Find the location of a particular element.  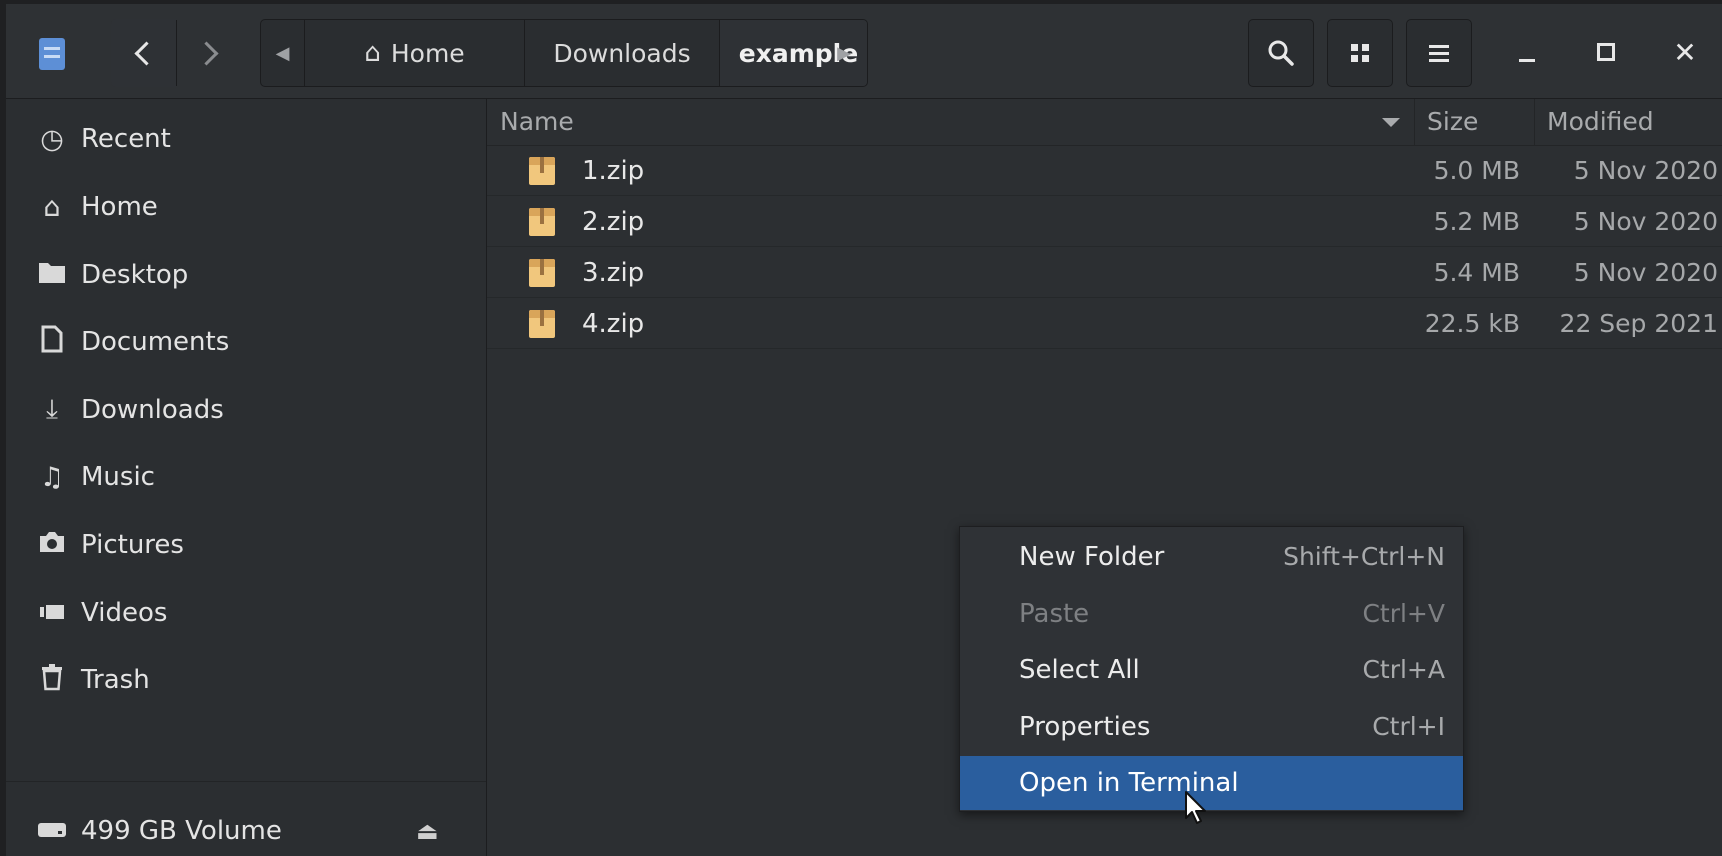

sort-descending-icon is located at coordinates (1391, 122).